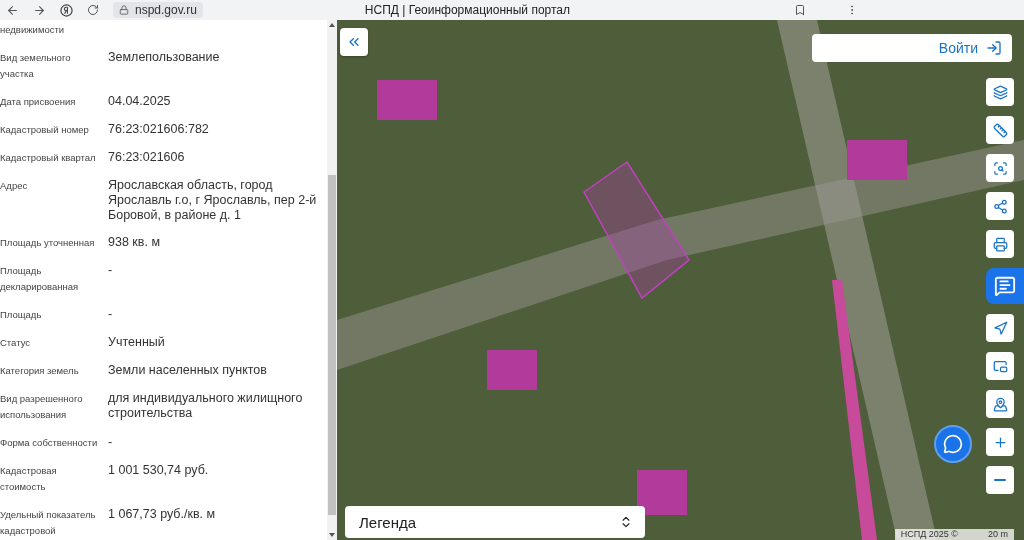  I want to click on speech-bubble-icon, so click(1005, 286).